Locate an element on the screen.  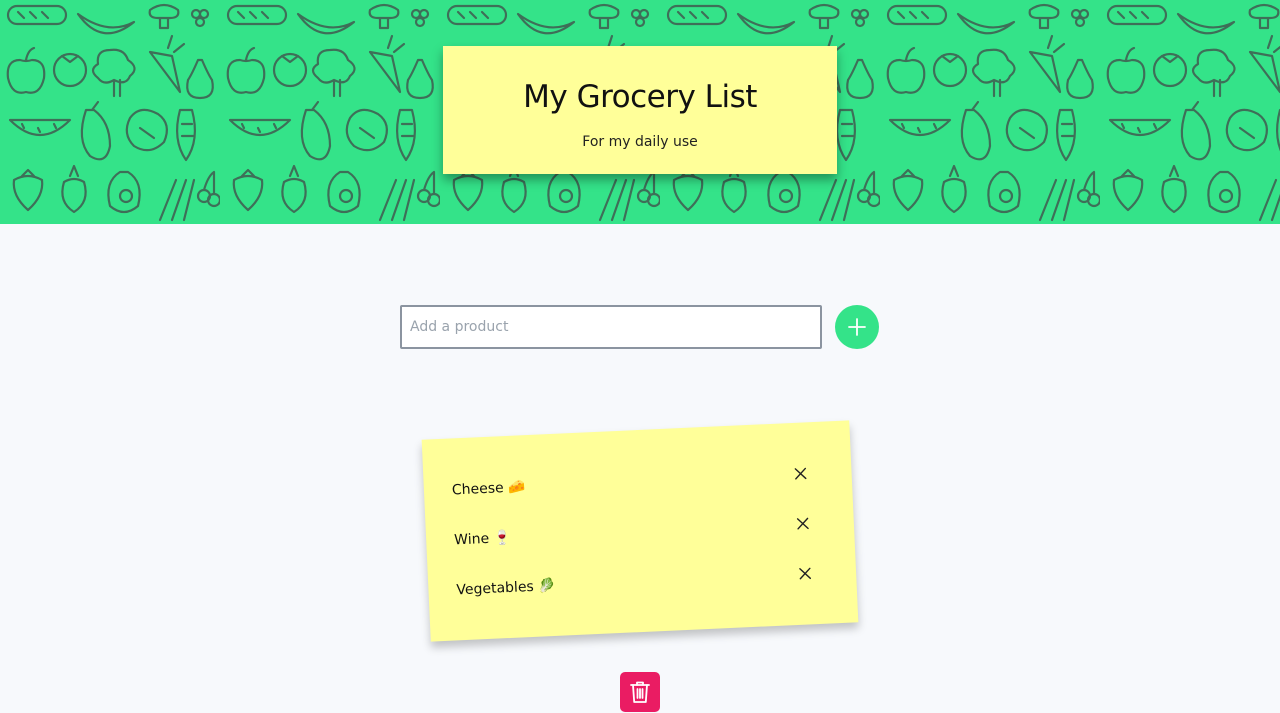
list-item-label: Cheese 🧀 is located at coordinates (488, 489).